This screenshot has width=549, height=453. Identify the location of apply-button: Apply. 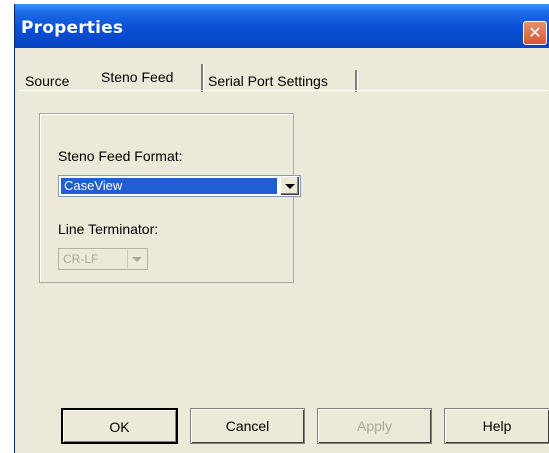
(374, 426).